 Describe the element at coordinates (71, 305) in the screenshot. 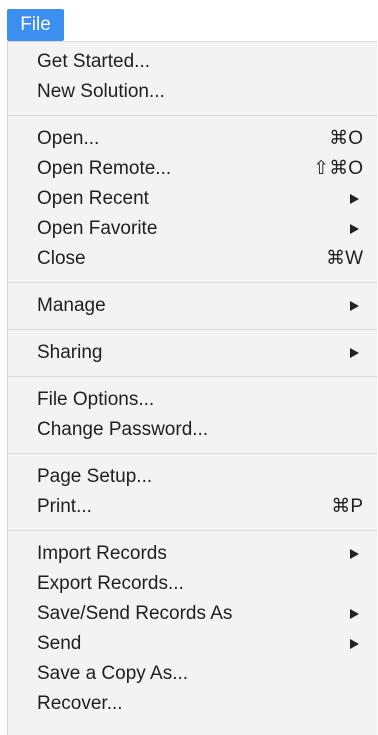

I see `menu-item-label: Manage` at that location.